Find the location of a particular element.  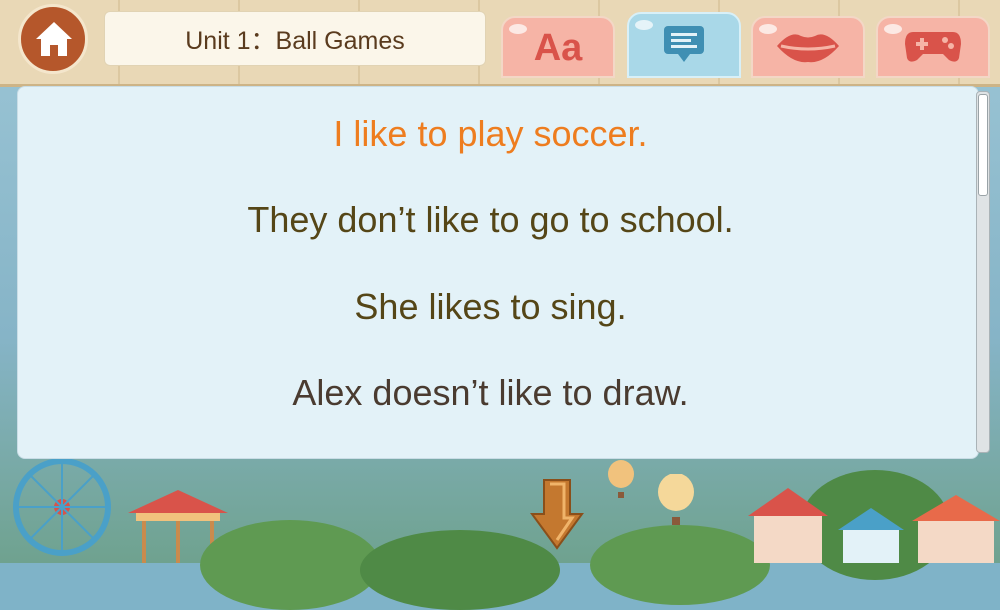

tab-sentences is located at coordinates (684, 45).